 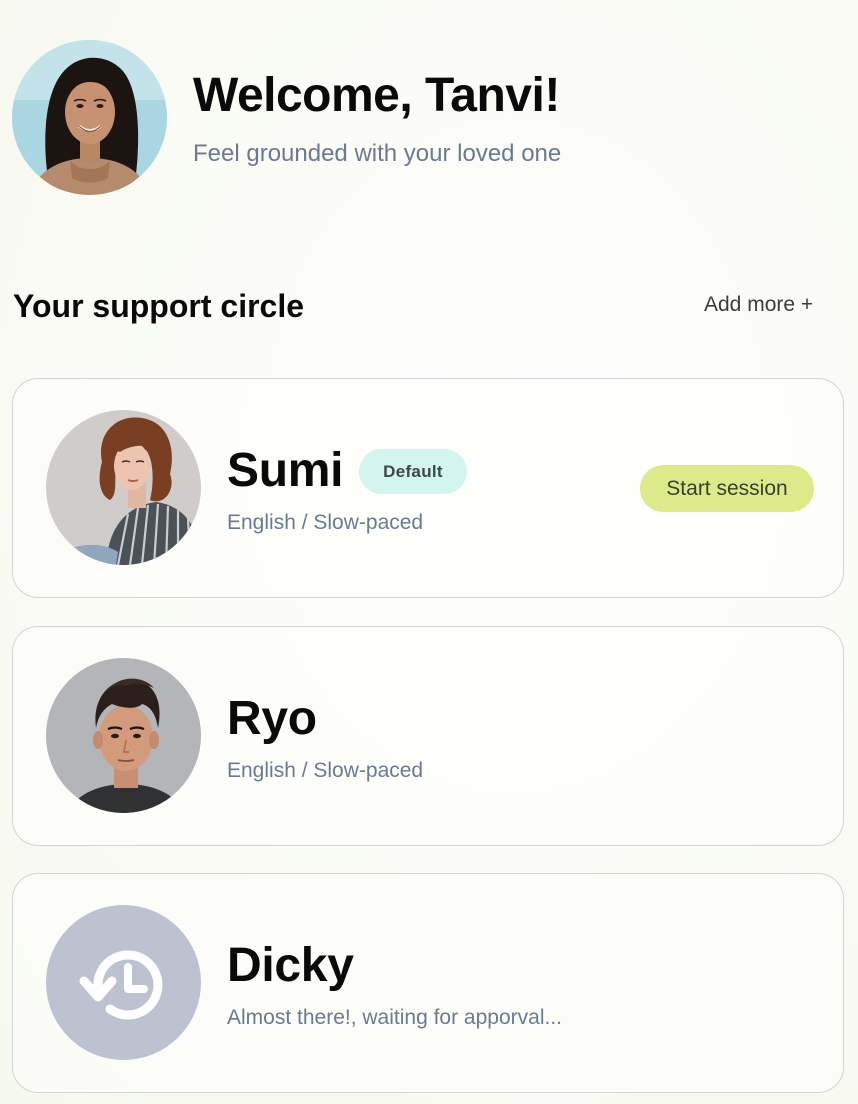 I want to click on member-name: Sumi, so click(x=285, y=470).